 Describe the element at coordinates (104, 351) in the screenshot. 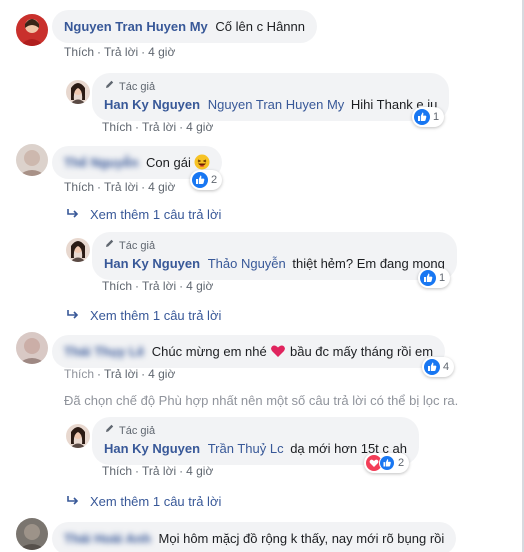

I see `comment-author: Thái Thụy Lê` at that location.